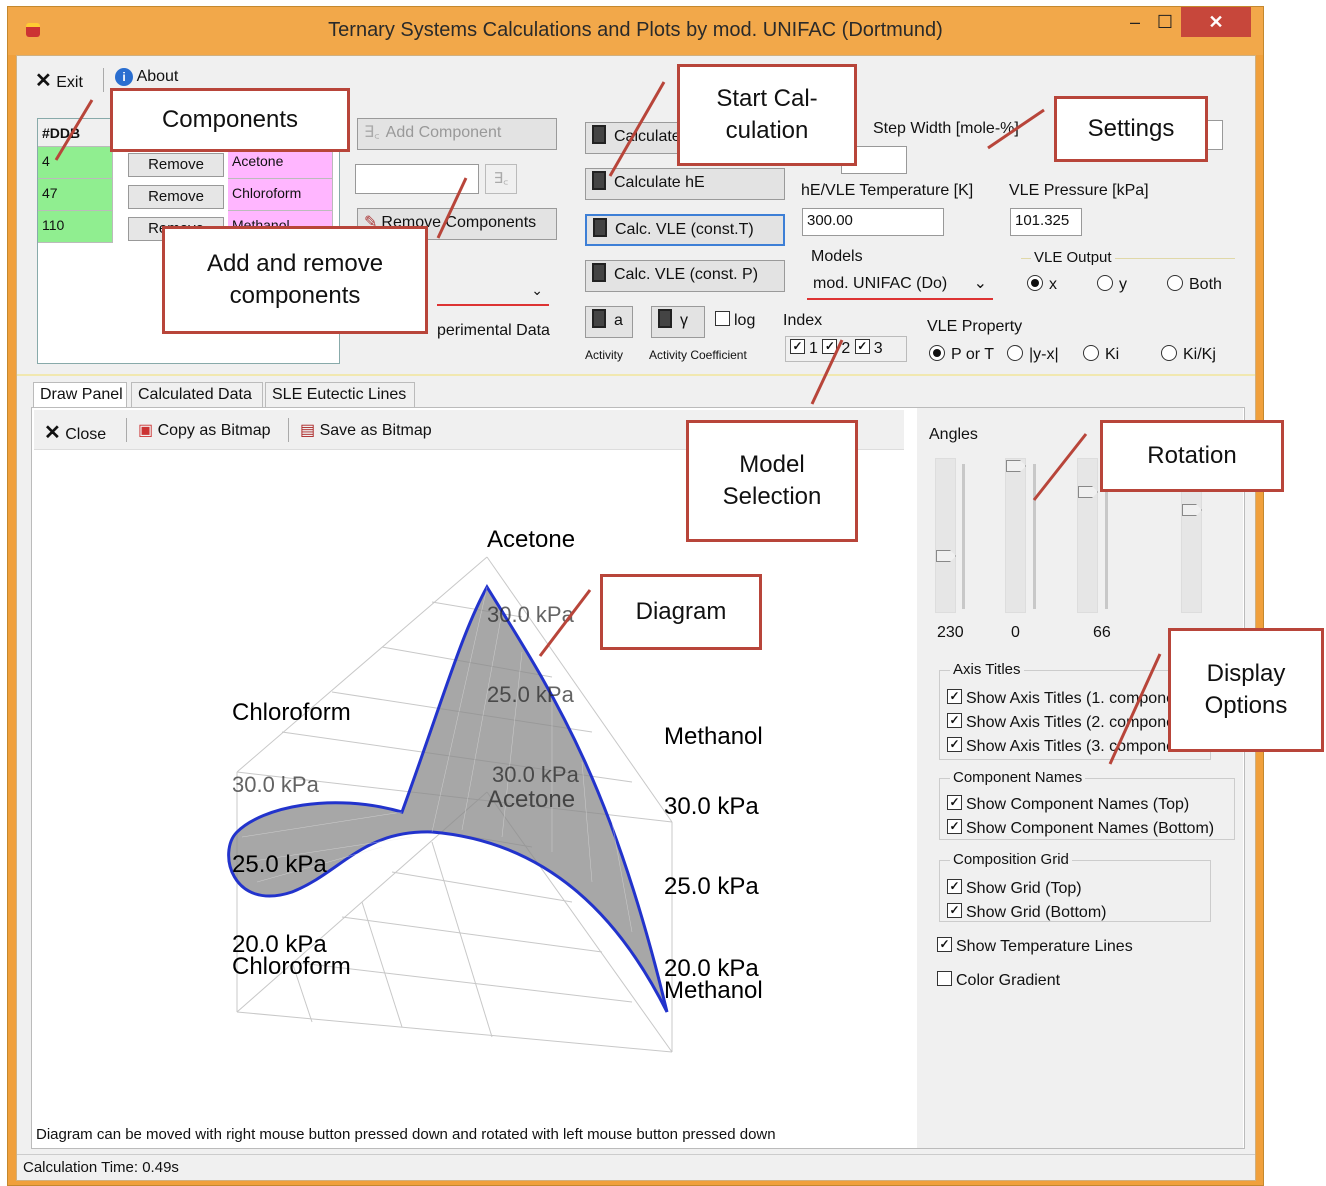  What do you see at coordinates (665, 319) in the screenshot?
I see `calculator-icon` at bounding box center [665, 319].